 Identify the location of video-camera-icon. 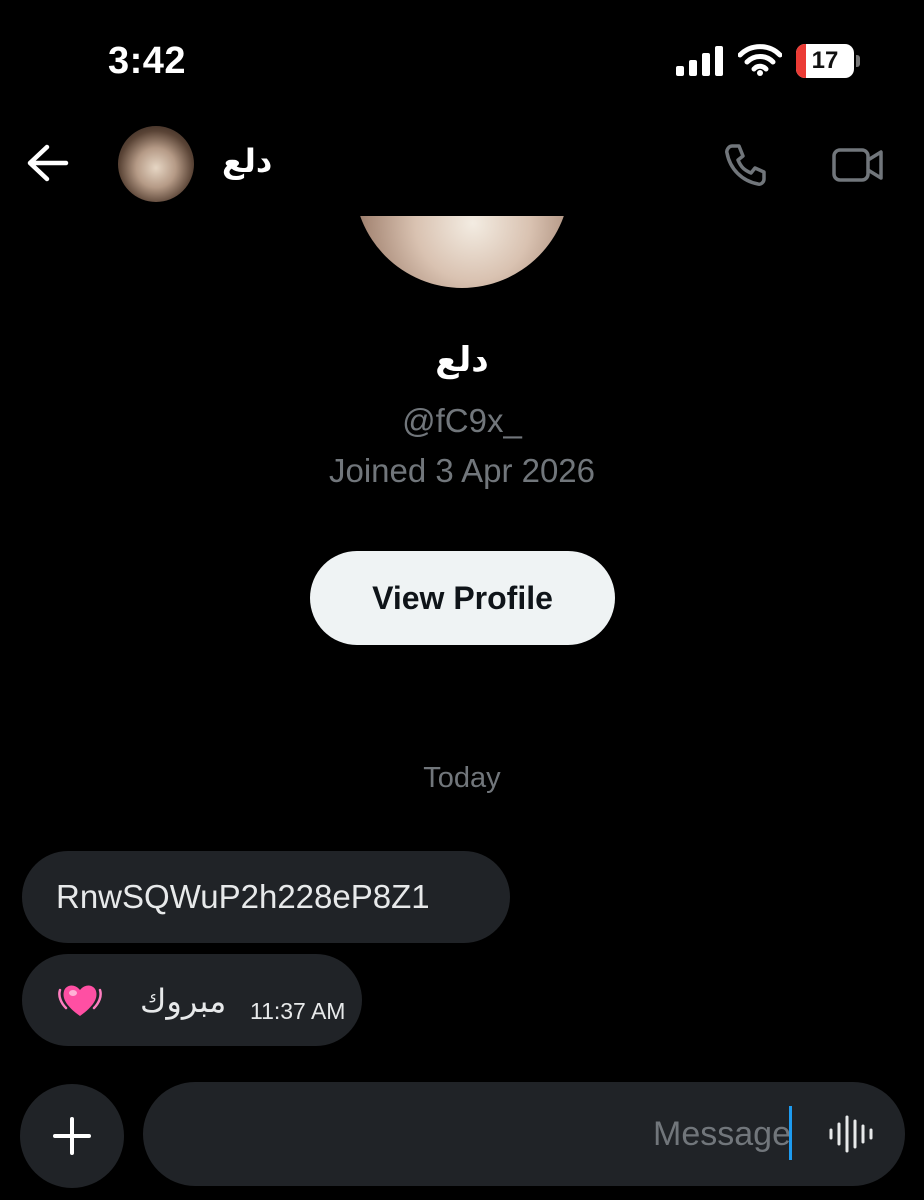
(857, 165).